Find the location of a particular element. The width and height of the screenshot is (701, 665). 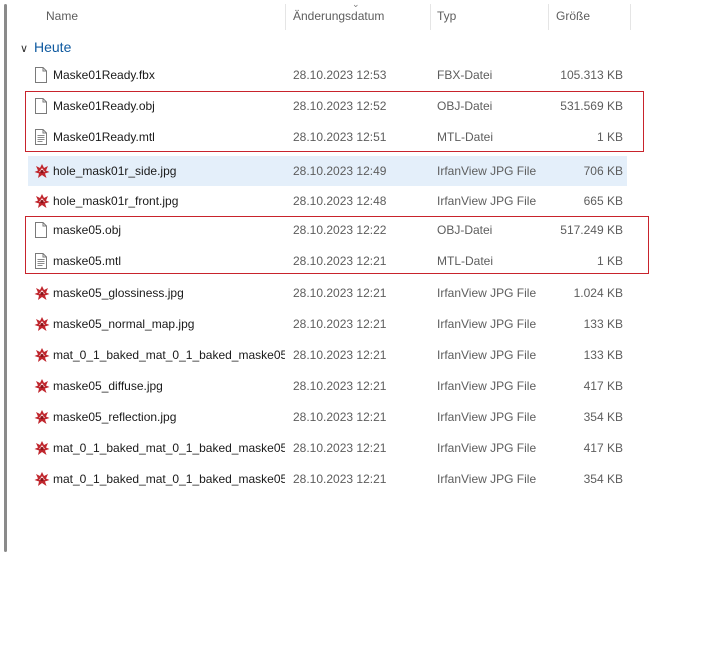

file-name: maske05_normal_map.jpg is located at coordinates (124, 324).